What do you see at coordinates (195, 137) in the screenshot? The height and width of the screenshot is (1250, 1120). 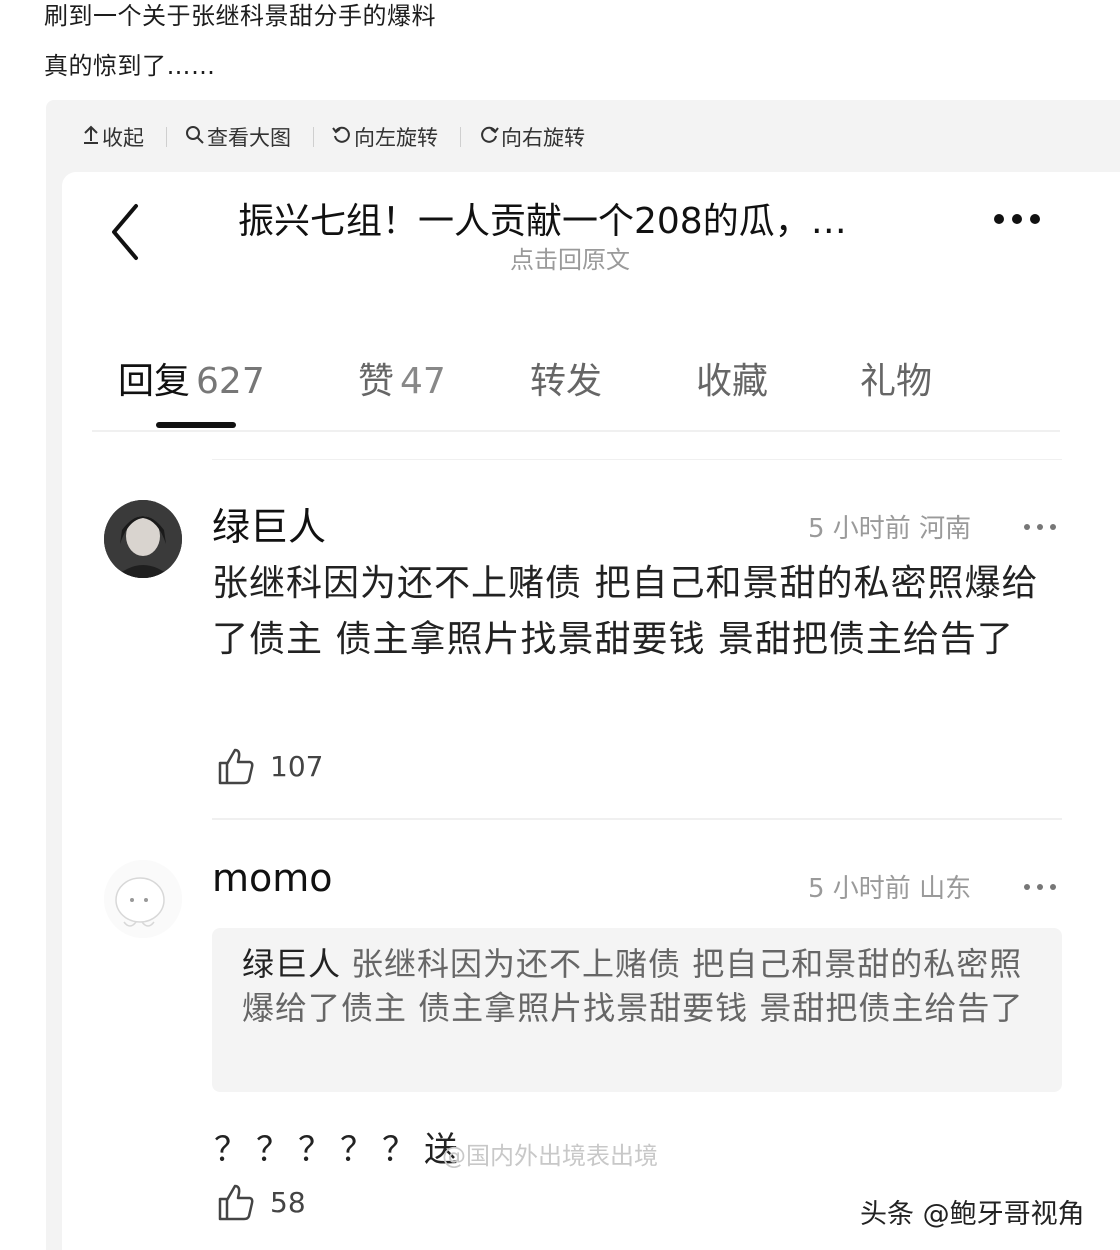 I see `magnifier-icon` at bounding box center [195, 137].